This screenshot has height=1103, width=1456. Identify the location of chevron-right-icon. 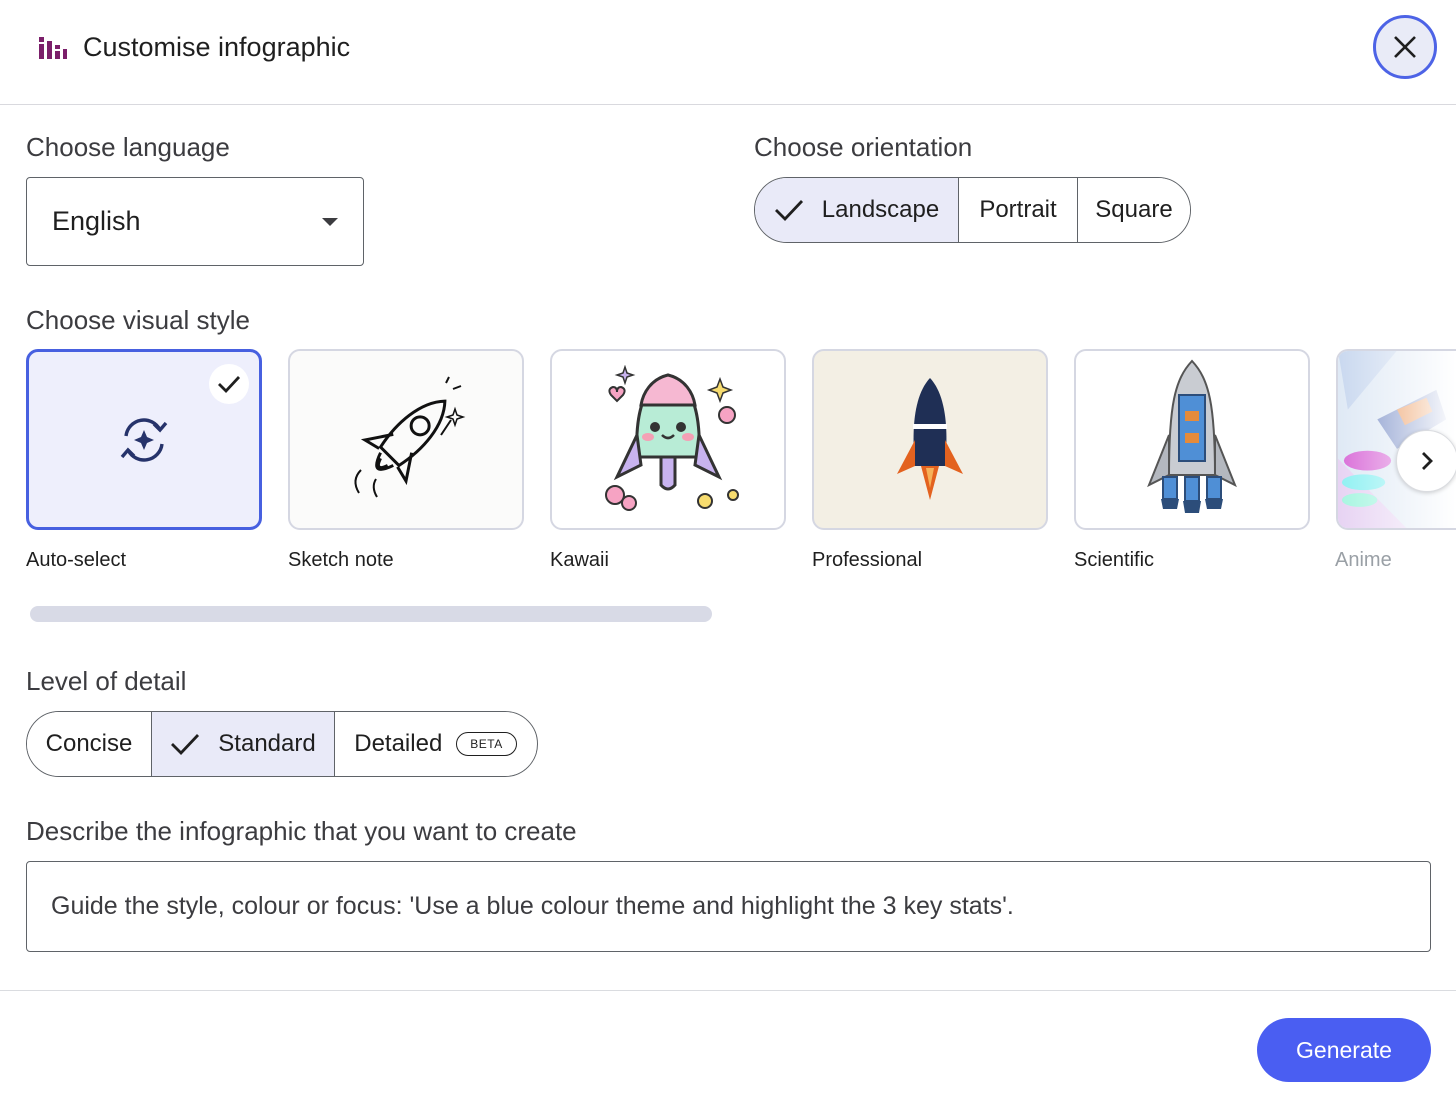
(1427, 461).